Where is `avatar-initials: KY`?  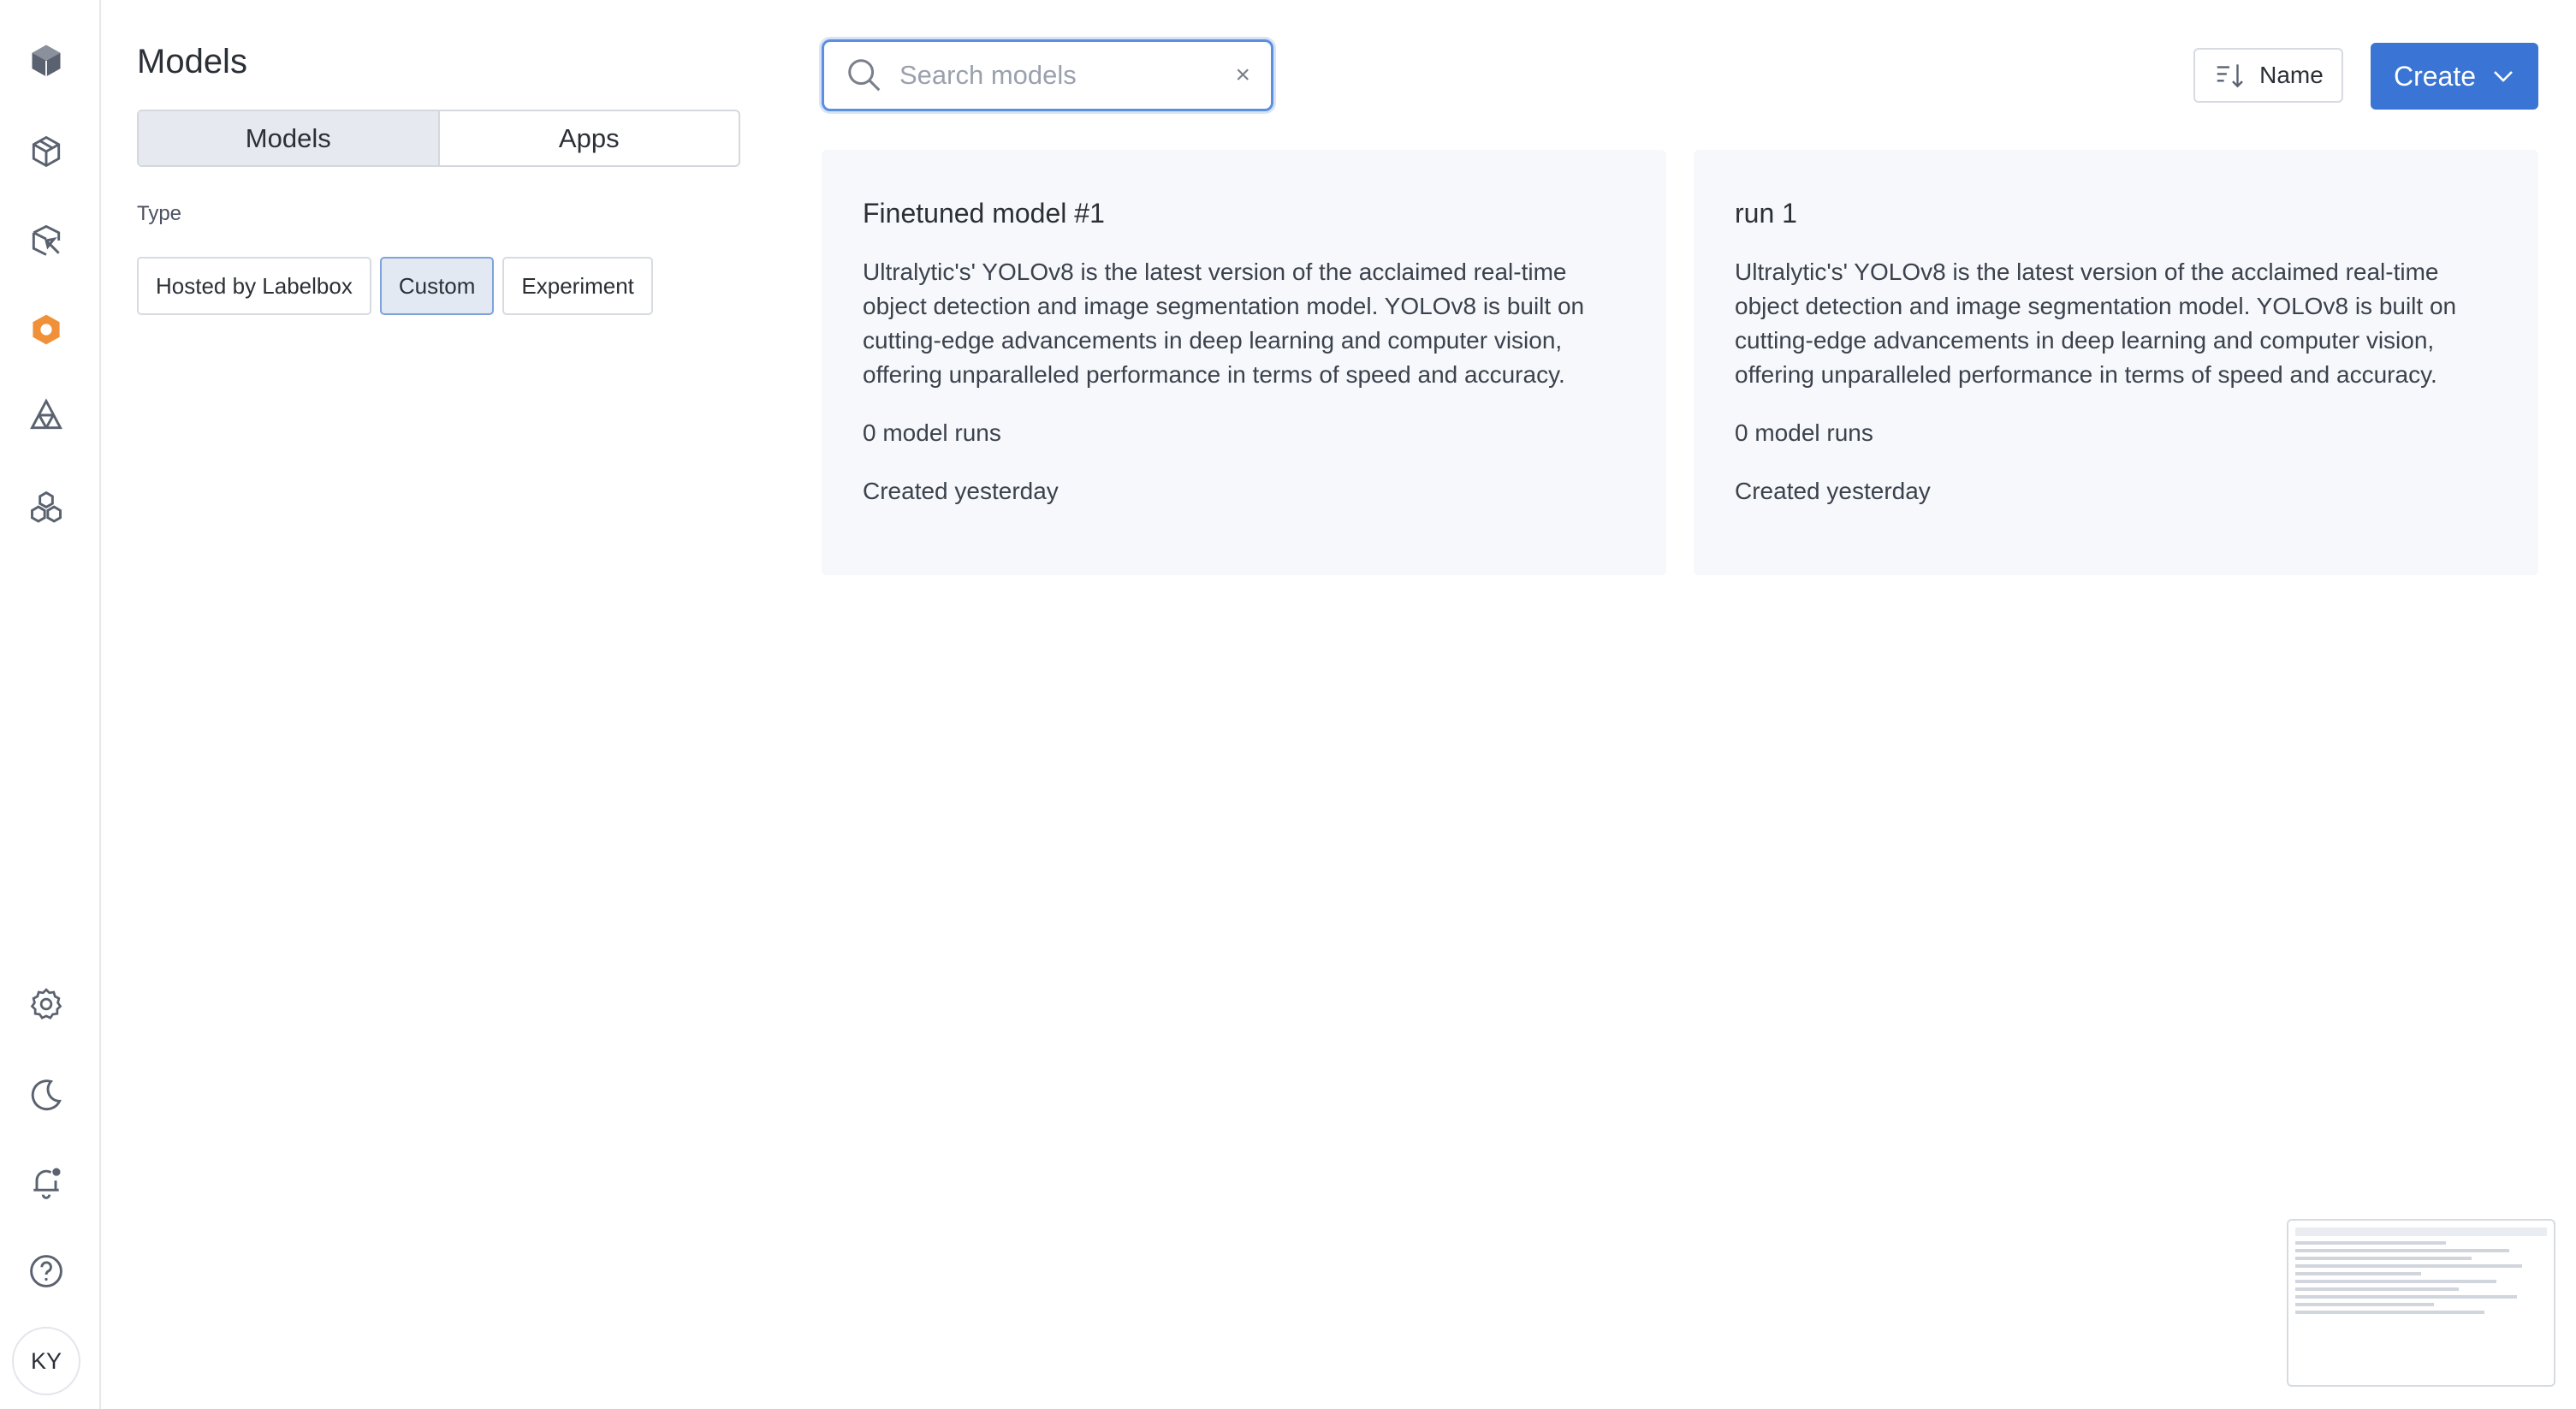 avatar-initials: KY is located at coordinates (46, 1361).